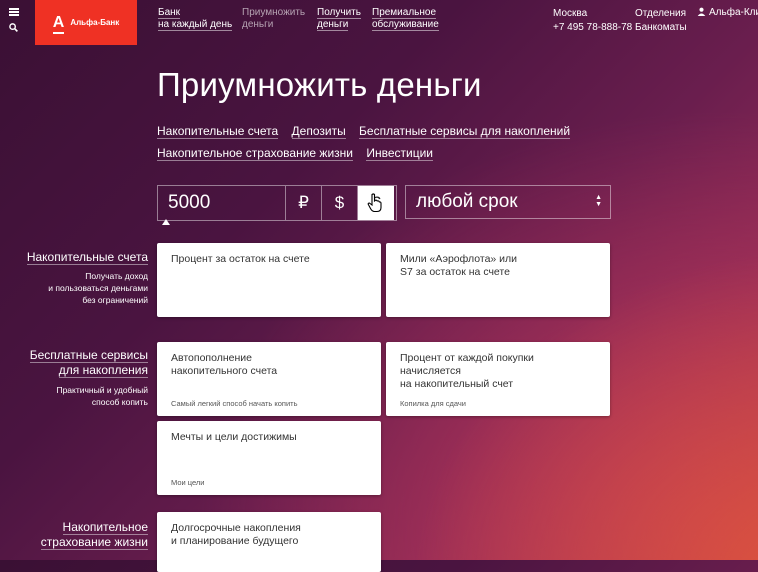 This screenshot has height=572, width=758. What do you see at coordinates (87, 257) in the screenshot?
I see `section-title-savings-accounts: Накопительные счета` at bounding box center [87, 257].